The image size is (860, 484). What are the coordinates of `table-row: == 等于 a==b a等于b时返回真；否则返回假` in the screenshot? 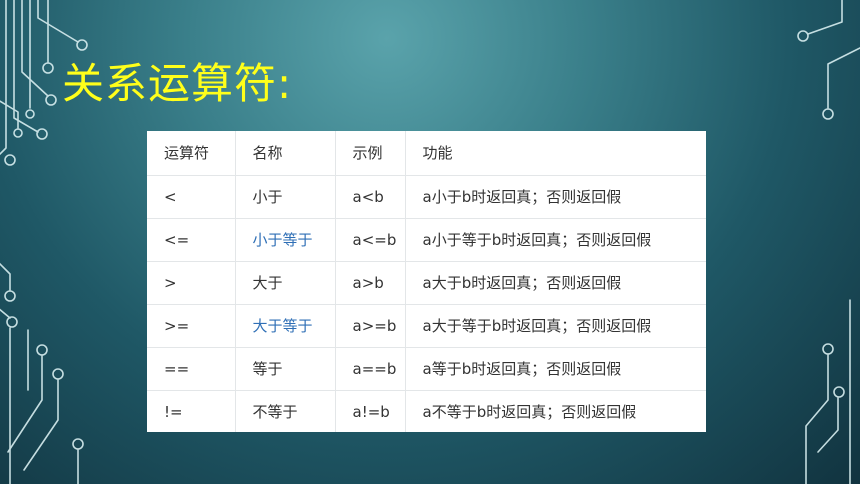 It's located at (426, 369).